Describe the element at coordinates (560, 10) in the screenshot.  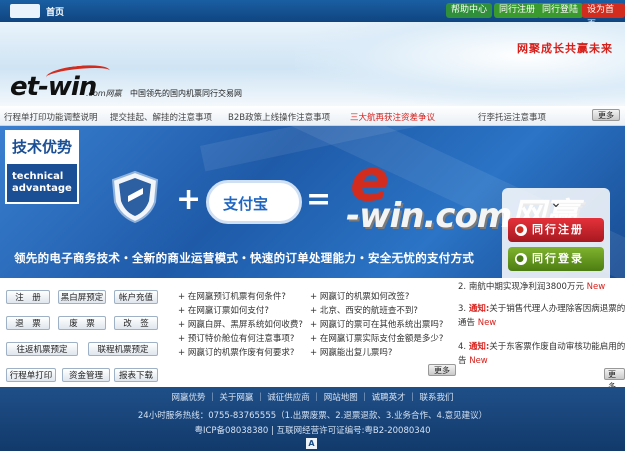
I see `agent-login-button: 同行登陆` at that location.